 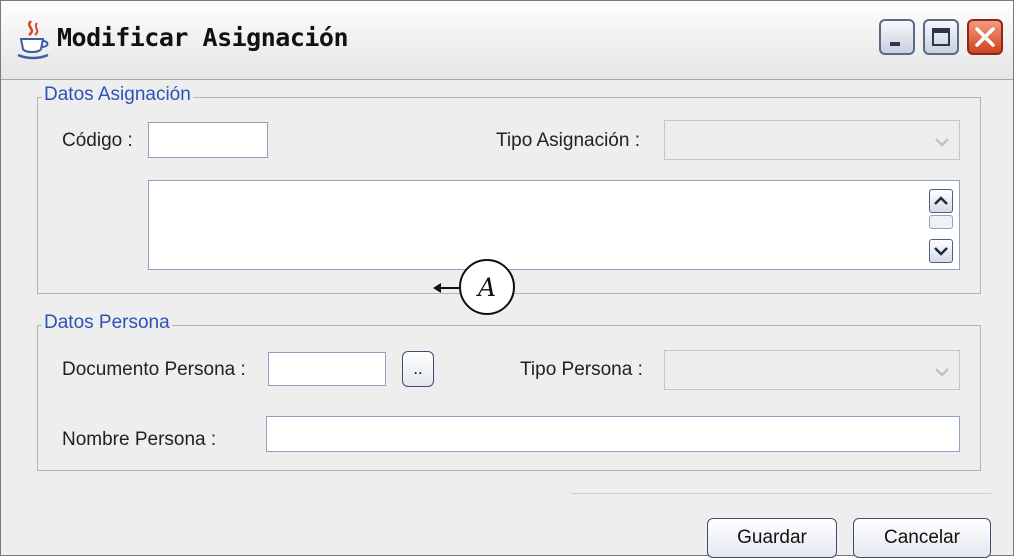 I want to click on close-icon, so click(x=985, y=37).